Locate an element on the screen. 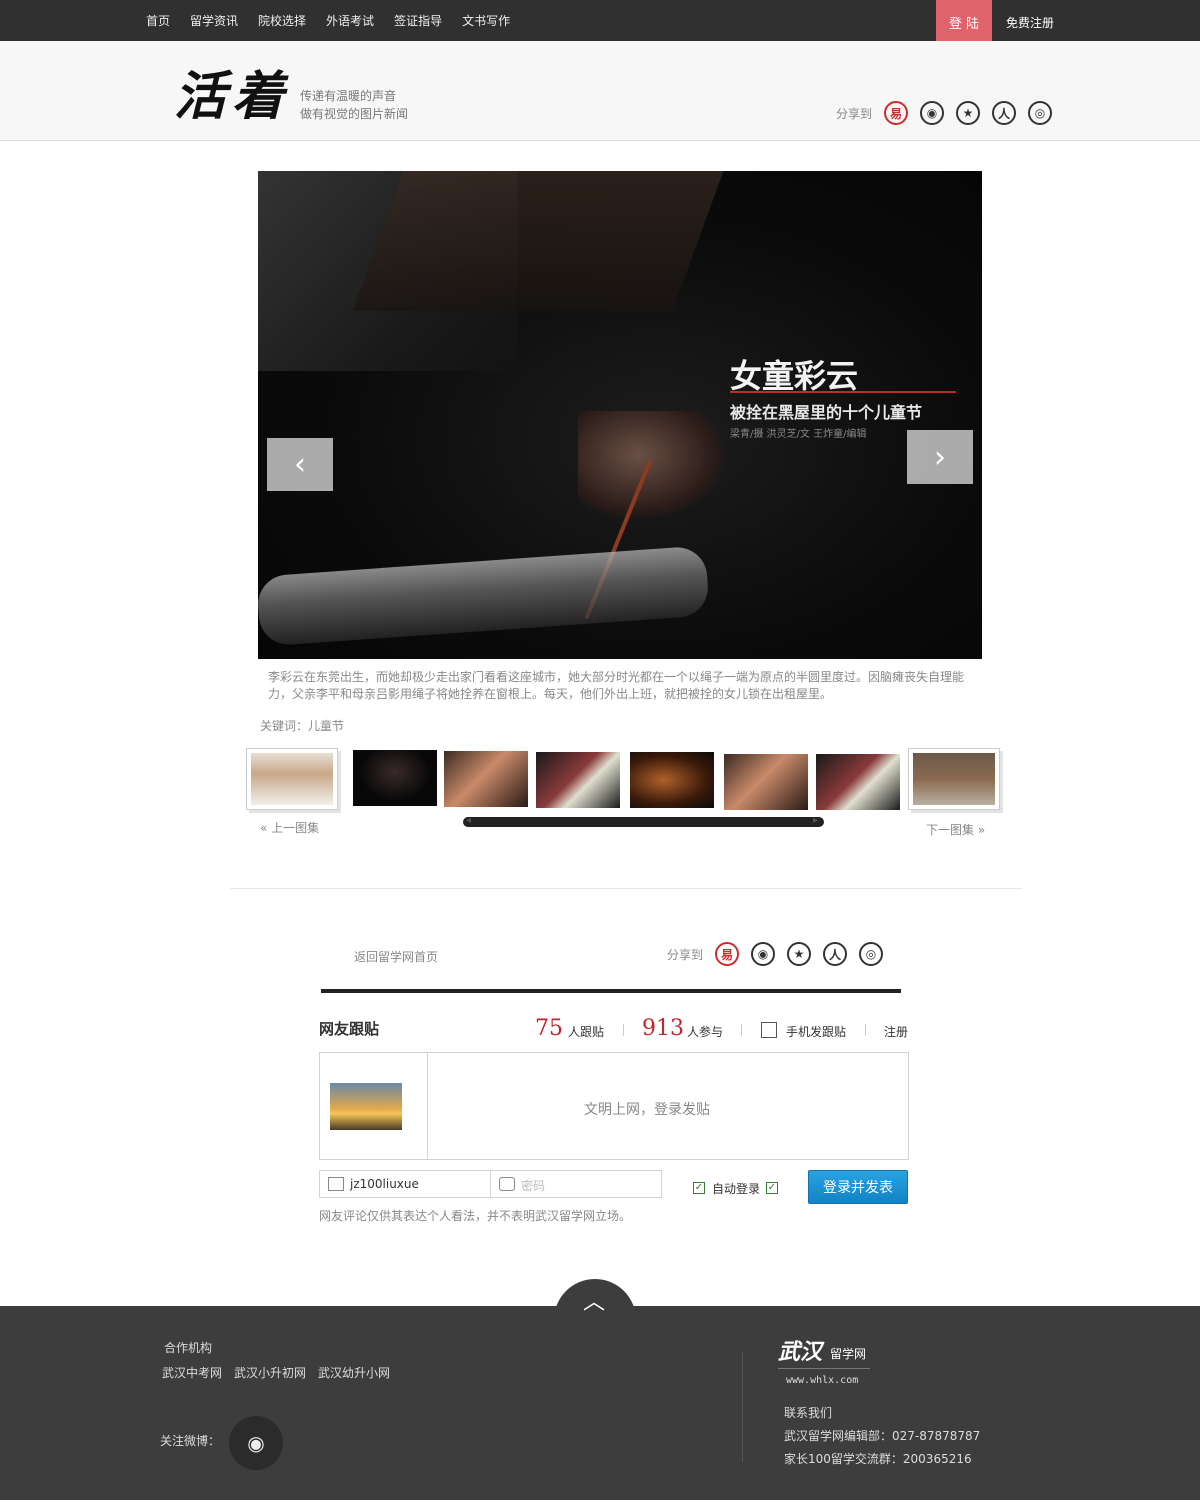 Image resolution: width=1200 pixels, height=1500 pixels. contact-group: 家长100留学交流群：200365216 is located at coordinates (878, 1459).